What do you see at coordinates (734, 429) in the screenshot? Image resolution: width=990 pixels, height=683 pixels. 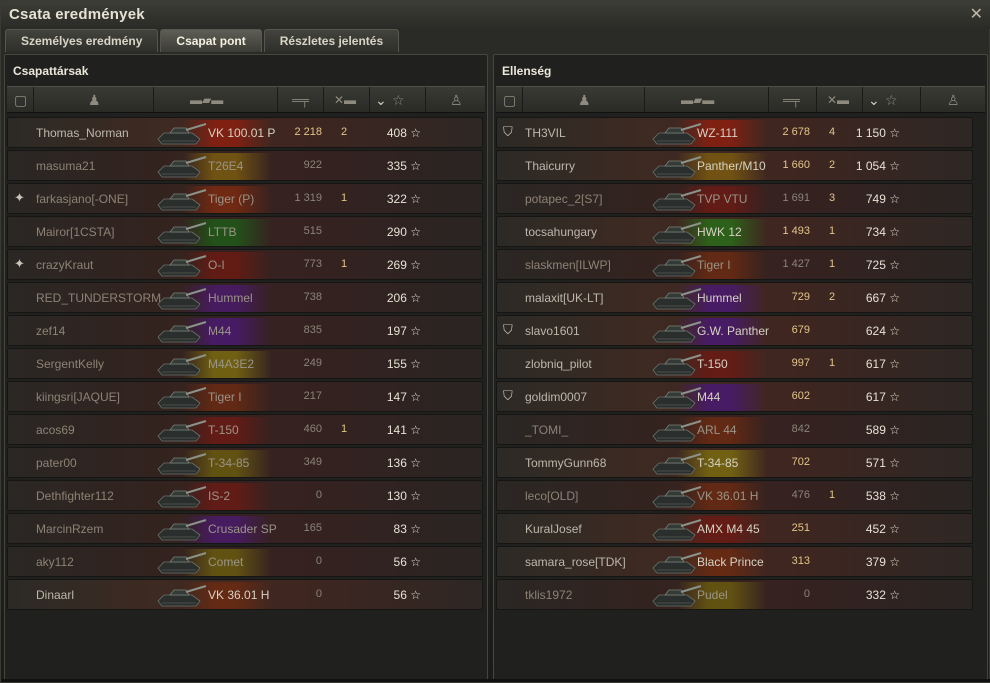 I see `player-row: _TOMI_ ARL 44 842 589 ☆` at bounding box center [734, 429].